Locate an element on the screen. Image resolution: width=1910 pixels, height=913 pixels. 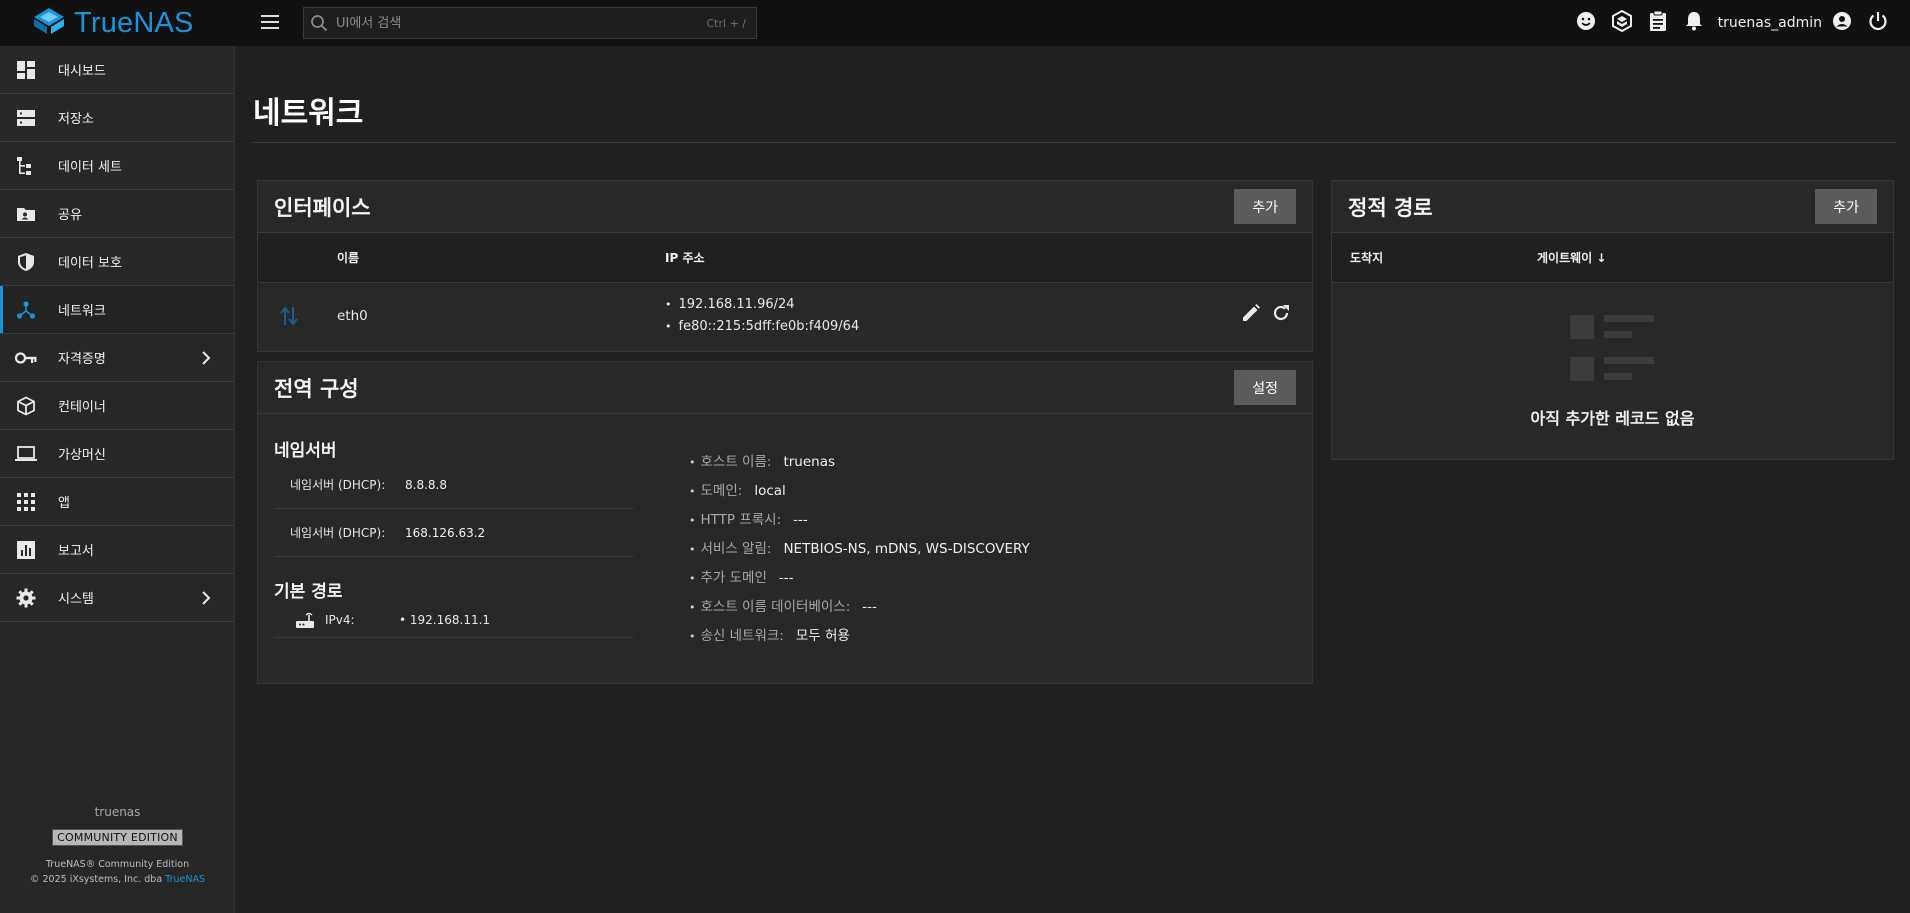
divider is located at coordinates (1074, 142).